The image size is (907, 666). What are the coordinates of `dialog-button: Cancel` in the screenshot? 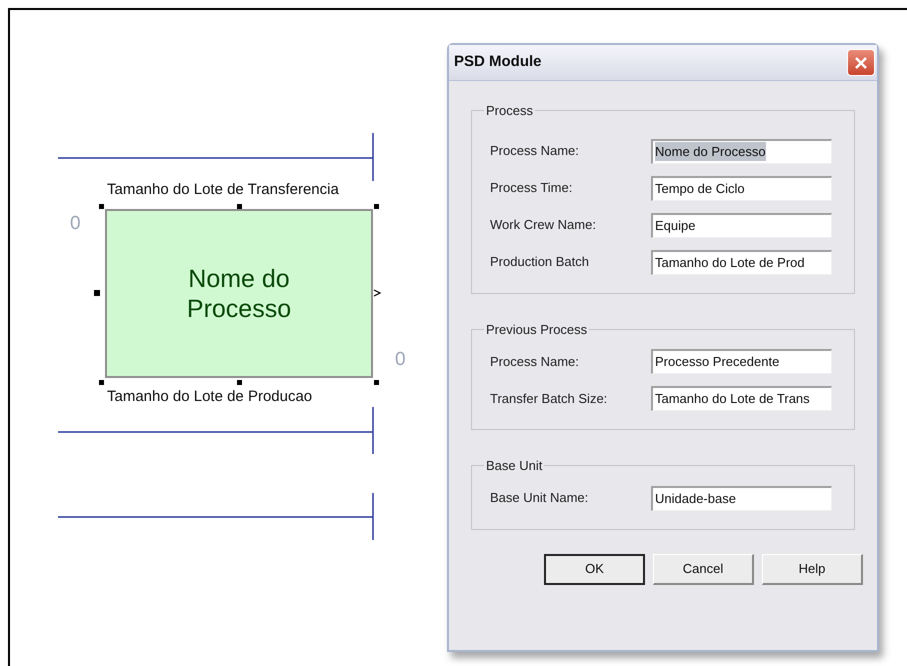 It's located at (703, 569).